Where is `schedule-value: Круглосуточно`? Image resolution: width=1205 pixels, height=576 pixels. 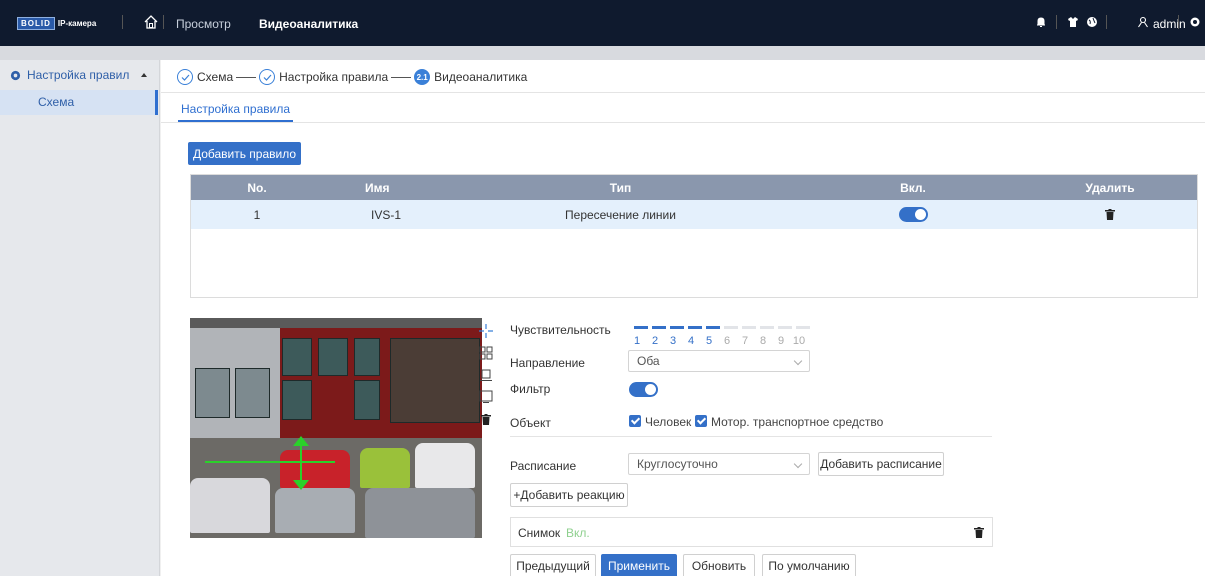
schedule-value: Круглосуточно is located at coordinates (677, 464).